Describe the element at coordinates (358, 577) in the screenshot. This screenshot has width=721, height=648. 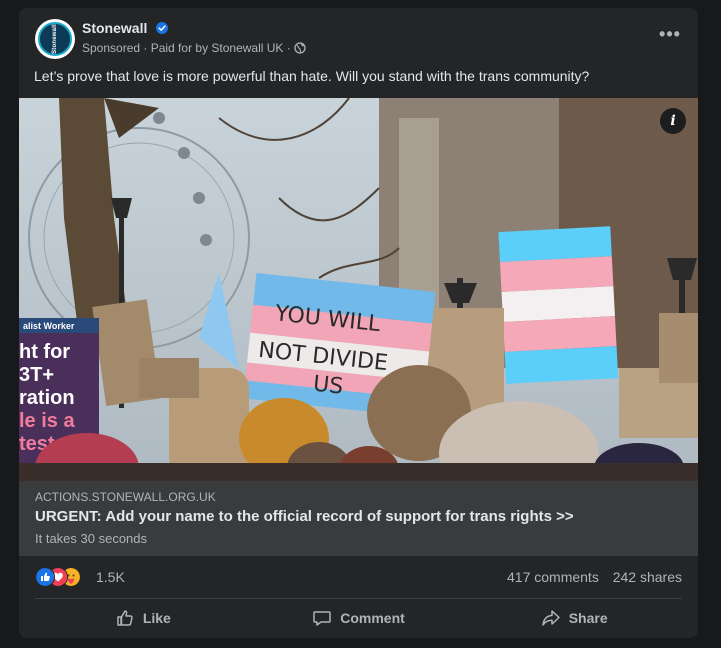
I see `engagement-bar: 1.5K 417 comments 242 shares` at that location.